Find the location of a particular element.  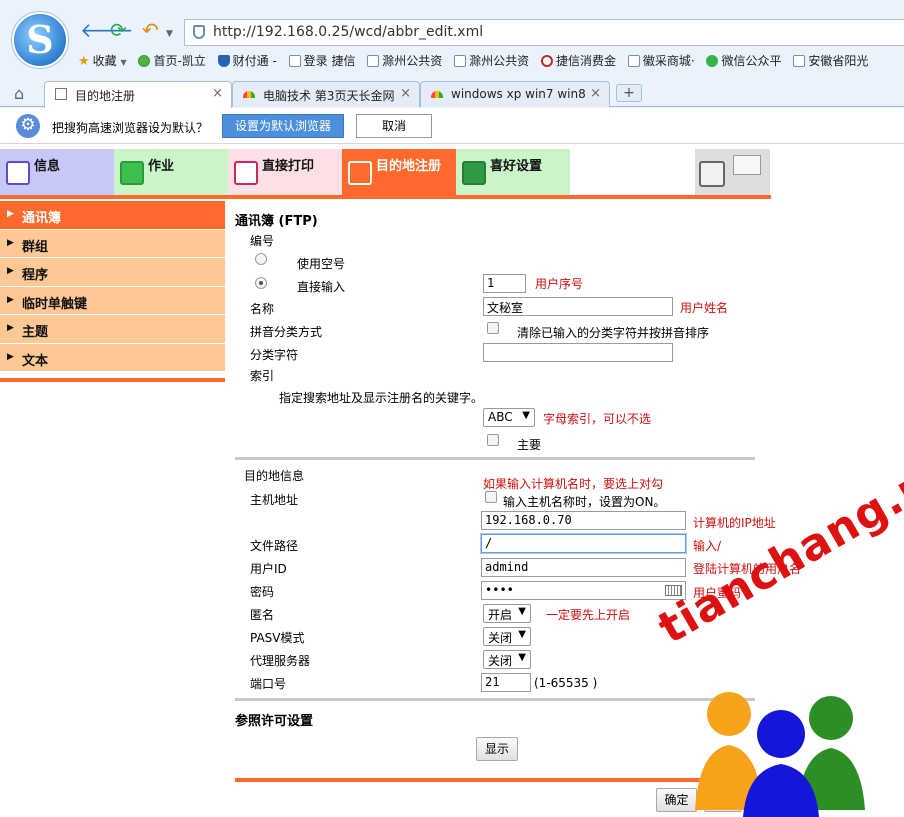

radio-use-empty-label: 使用空号 is located at coordinates (321, 264).